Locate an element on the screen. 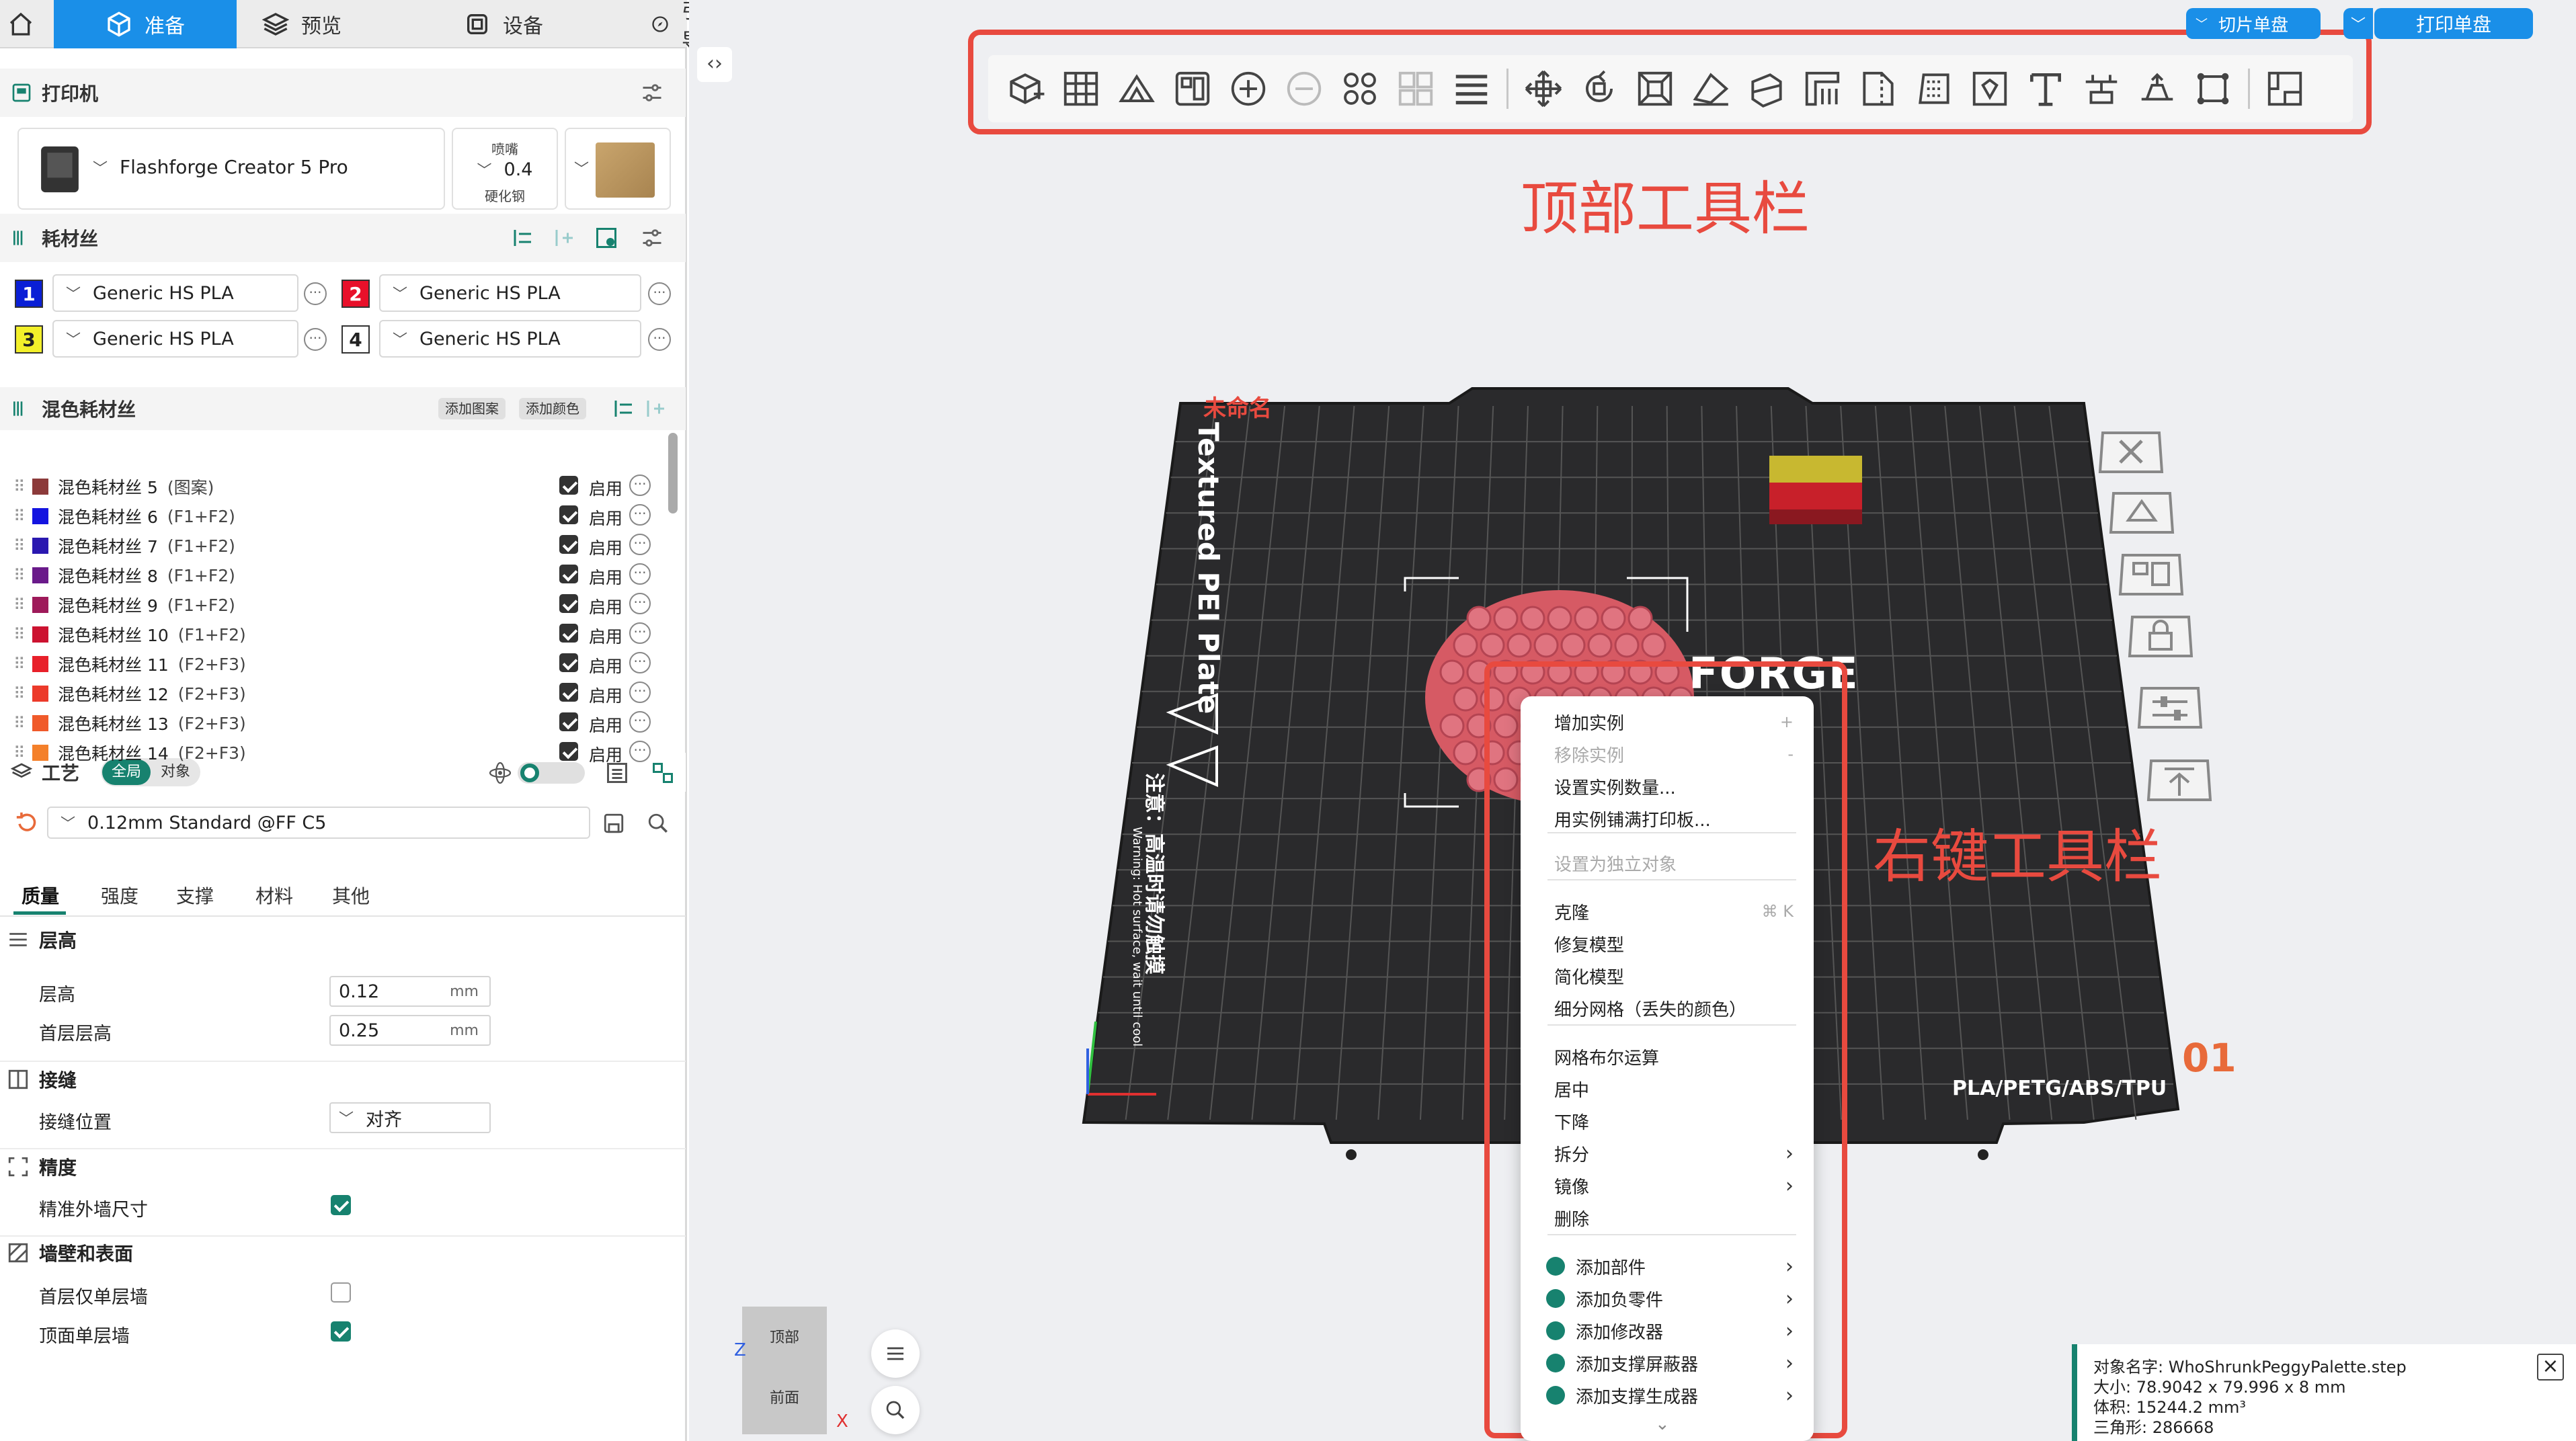  move-to-top-icon is located at coordinates (2179, 780).